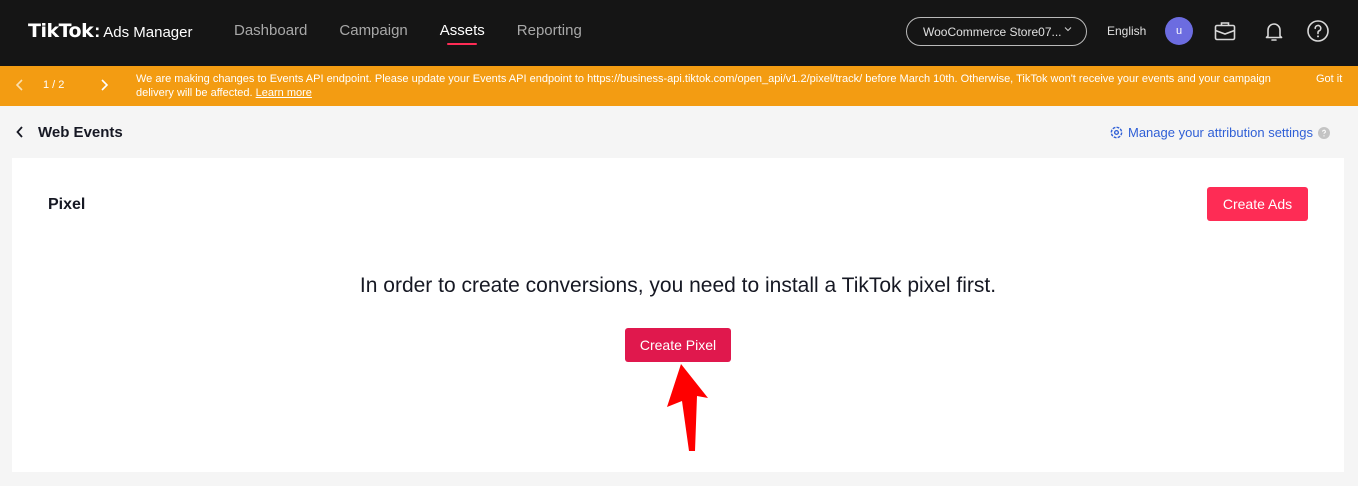 The width and height of the screenshot is (1358, 486). I want to click on nav-assets: Assets, so click(462, 33).